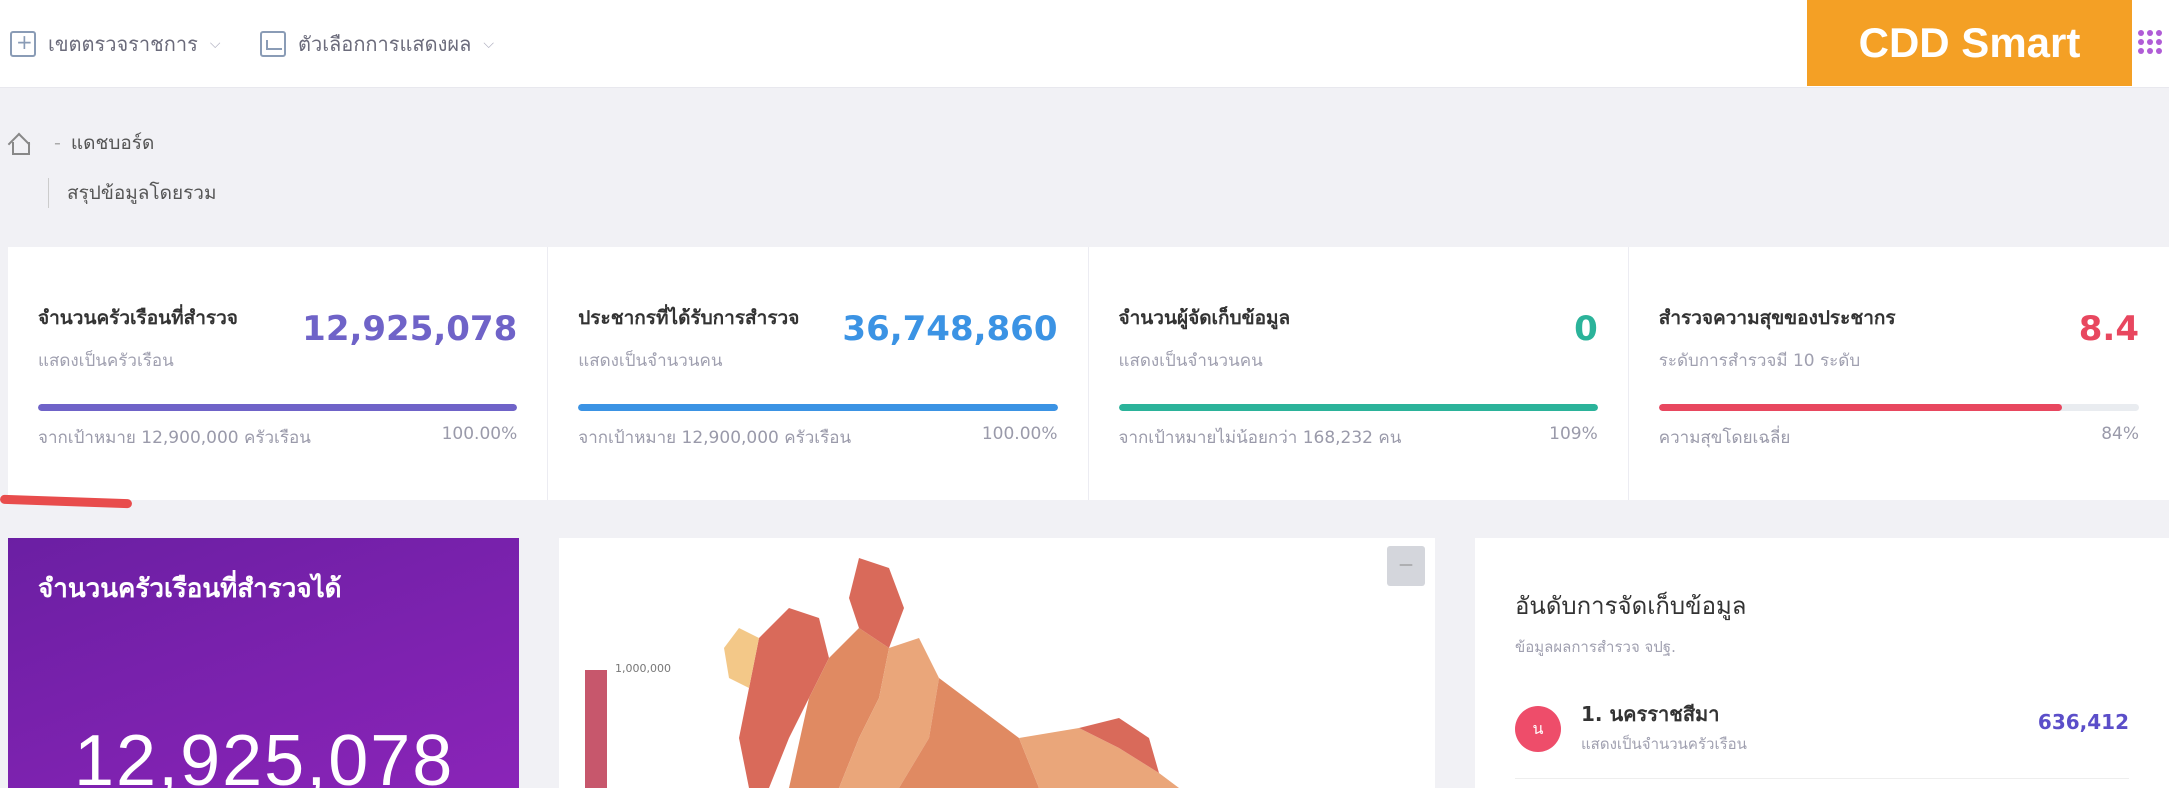 This screenshot has width=2169, height=788. I want to click on chart-icon, so click(273, 44).